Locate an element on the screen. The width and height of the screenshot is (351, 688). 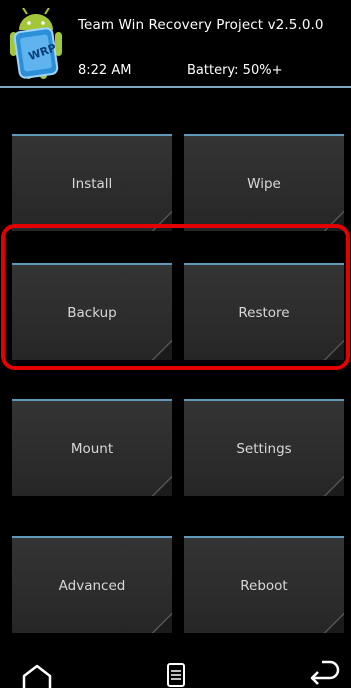
advanced-button-label: Advanced is located at coordinates (92, 585).